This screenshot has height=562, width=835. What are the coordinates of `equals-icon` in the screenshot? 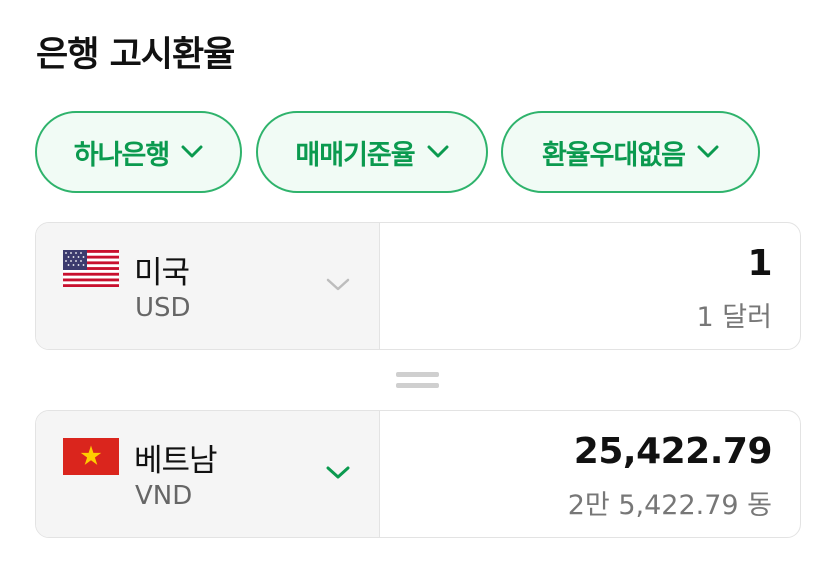 It's located at (417, 380).